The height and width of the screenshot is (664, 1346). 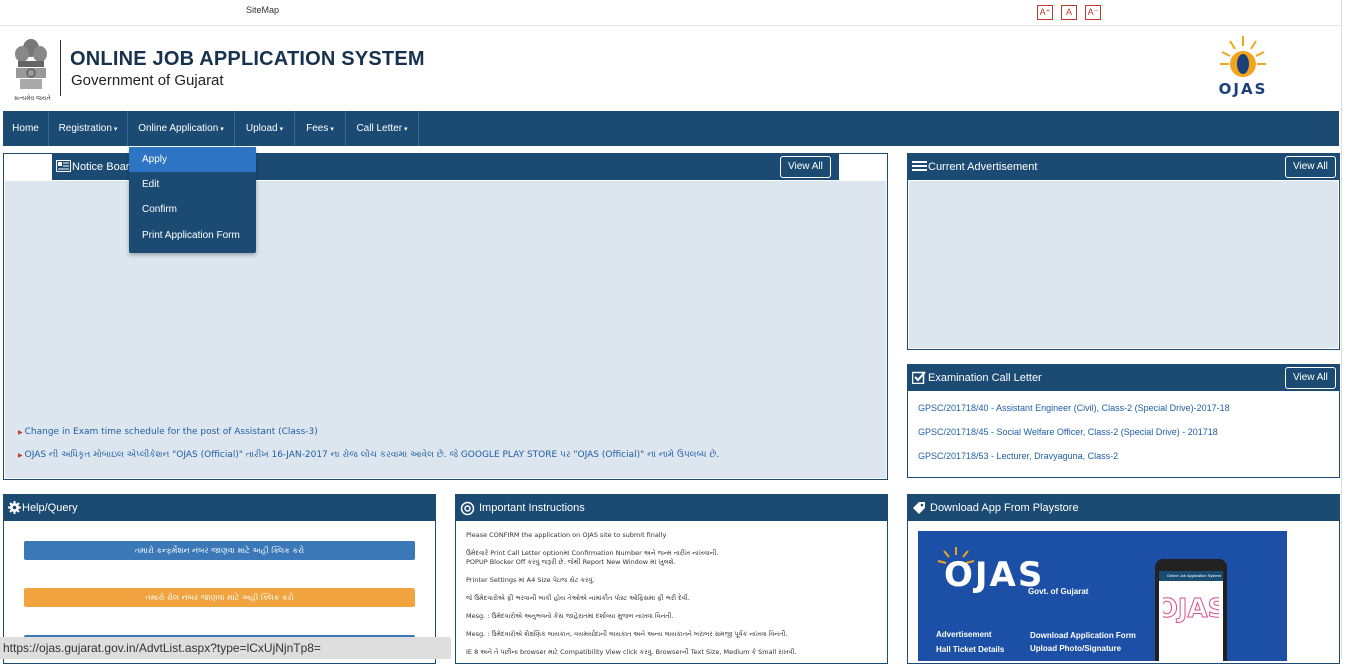 What do you see at coordinates (985, 378) in the screenshot?
I see `call-letter-title: Examination Call Letter` at bounding box center [985, 378].